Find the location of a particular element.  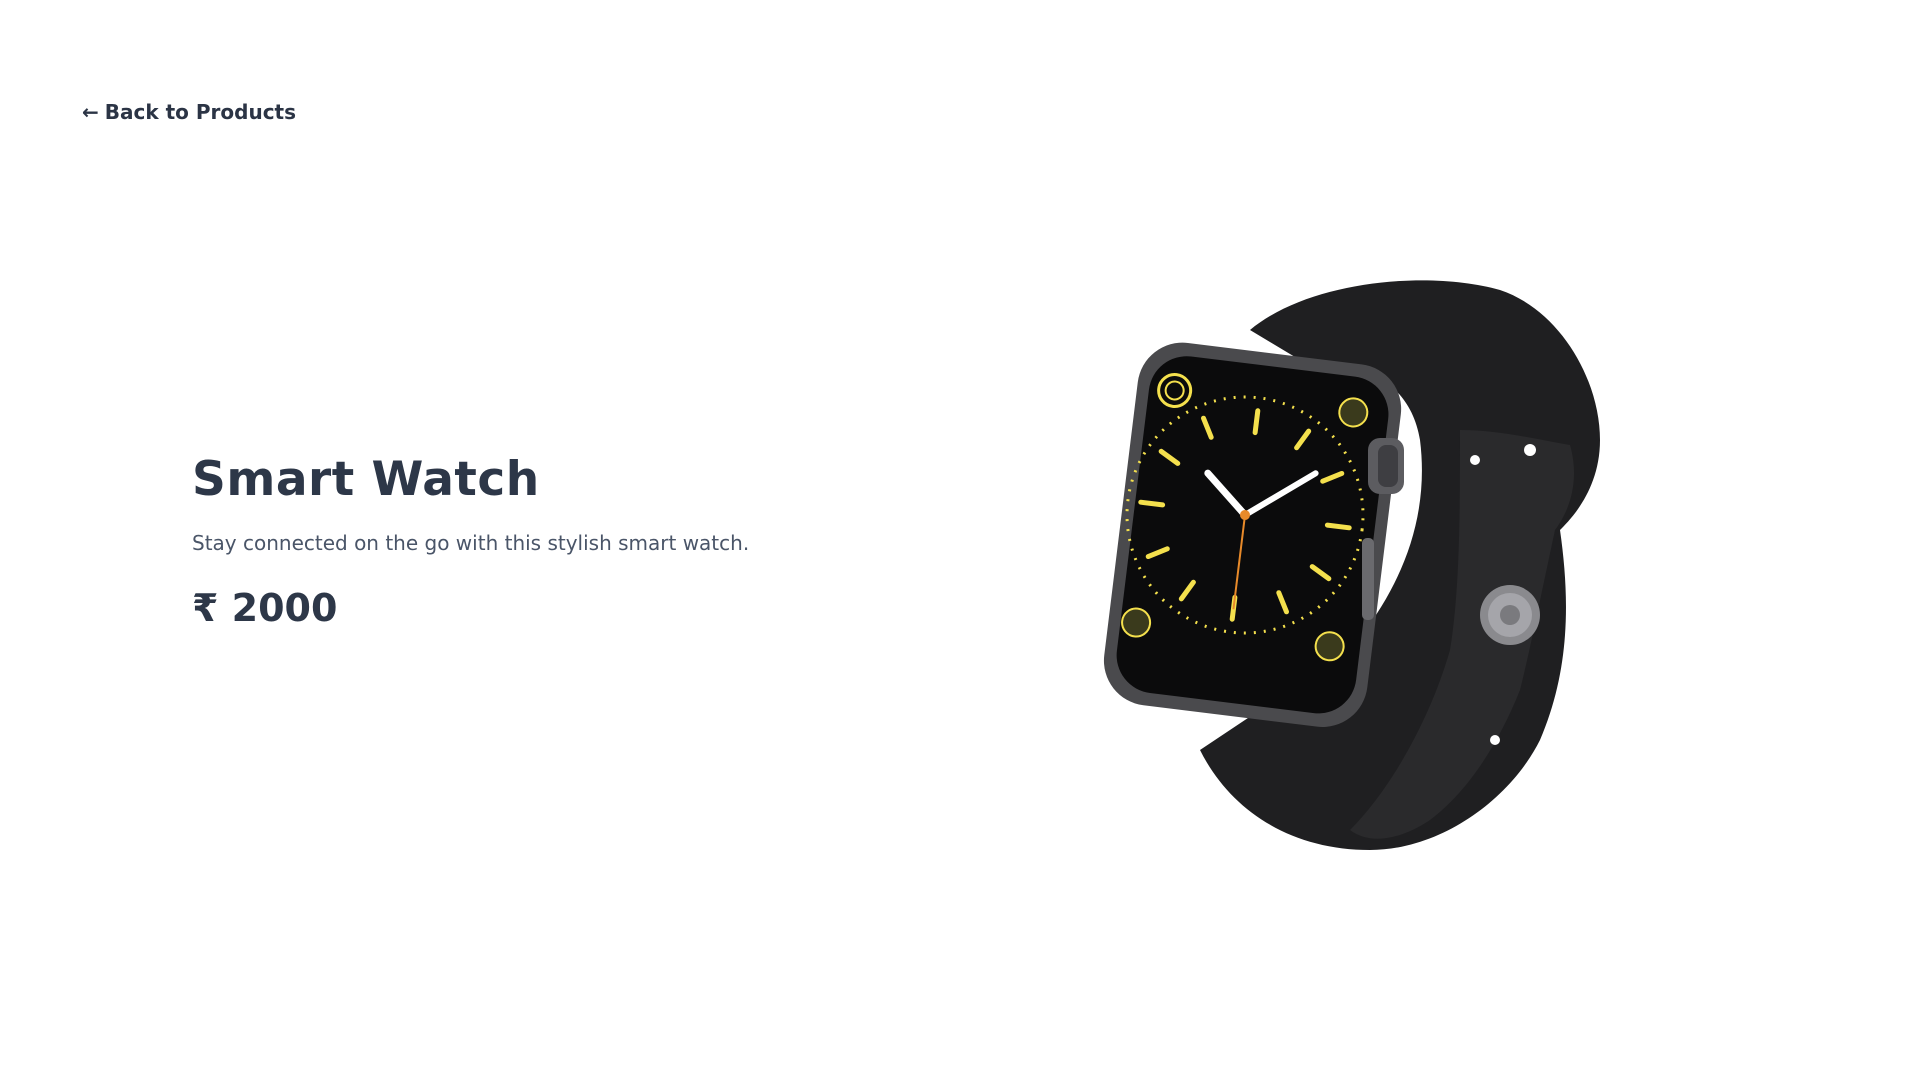

back-to-products-link: ← Back to Products is located at coordinates (189, 112).